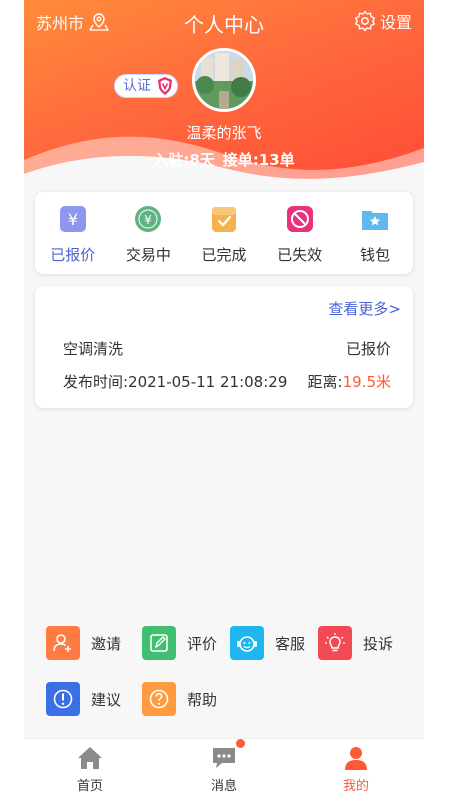 The width and height of the screenshot is (450, 800). I want to click on verified-badge: 认证, so click(146, 86).